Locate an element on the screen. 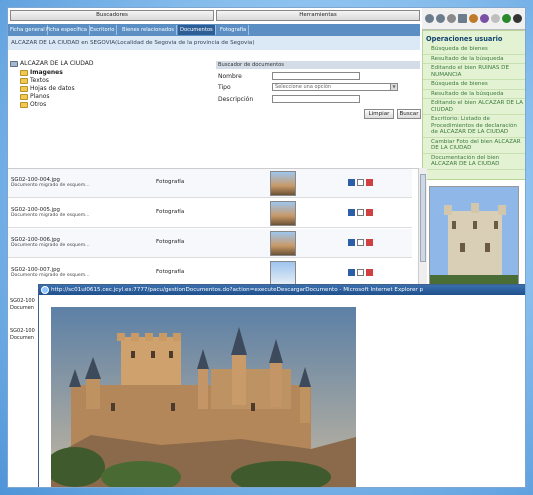  operation-item: Editando el bien ALCAZAR DE LA CIUDAD is located at coordinates (474, 107).